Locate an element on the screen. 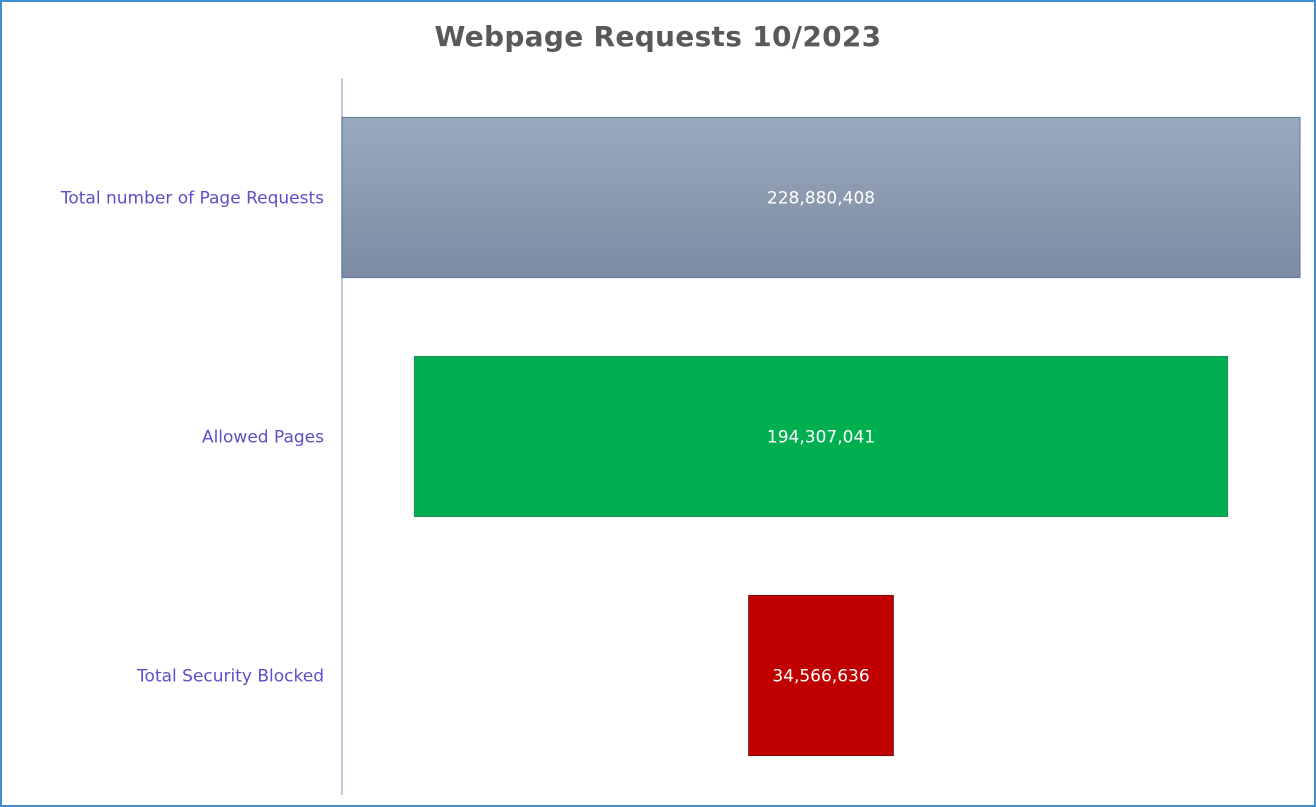  category-label-1: Allowed Pages is located at coordinates (263, 438).